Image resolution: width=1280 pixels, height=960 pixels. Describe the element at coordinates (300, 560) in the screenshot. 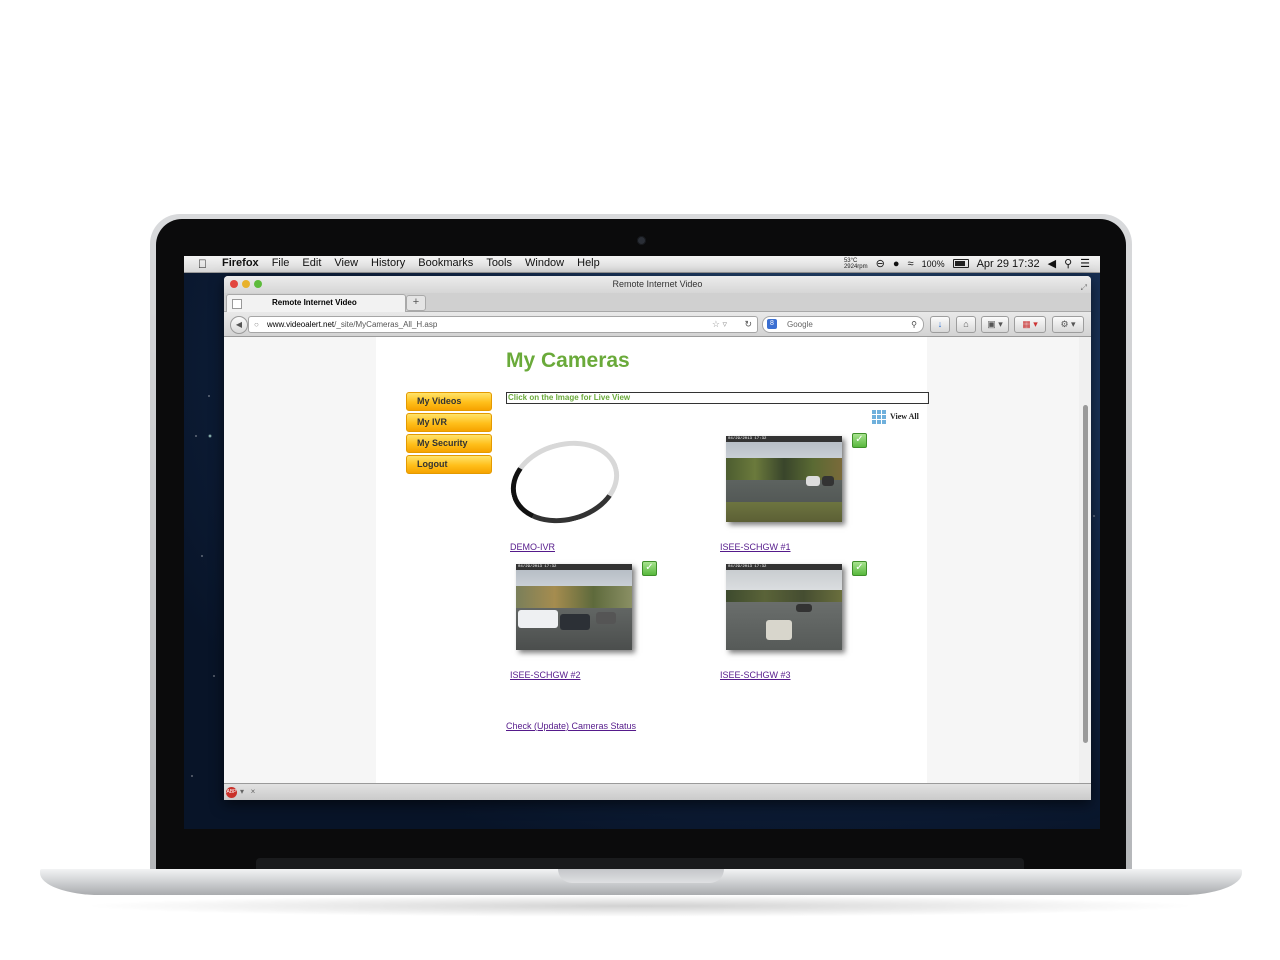

I see `page-margin-left` at that location.